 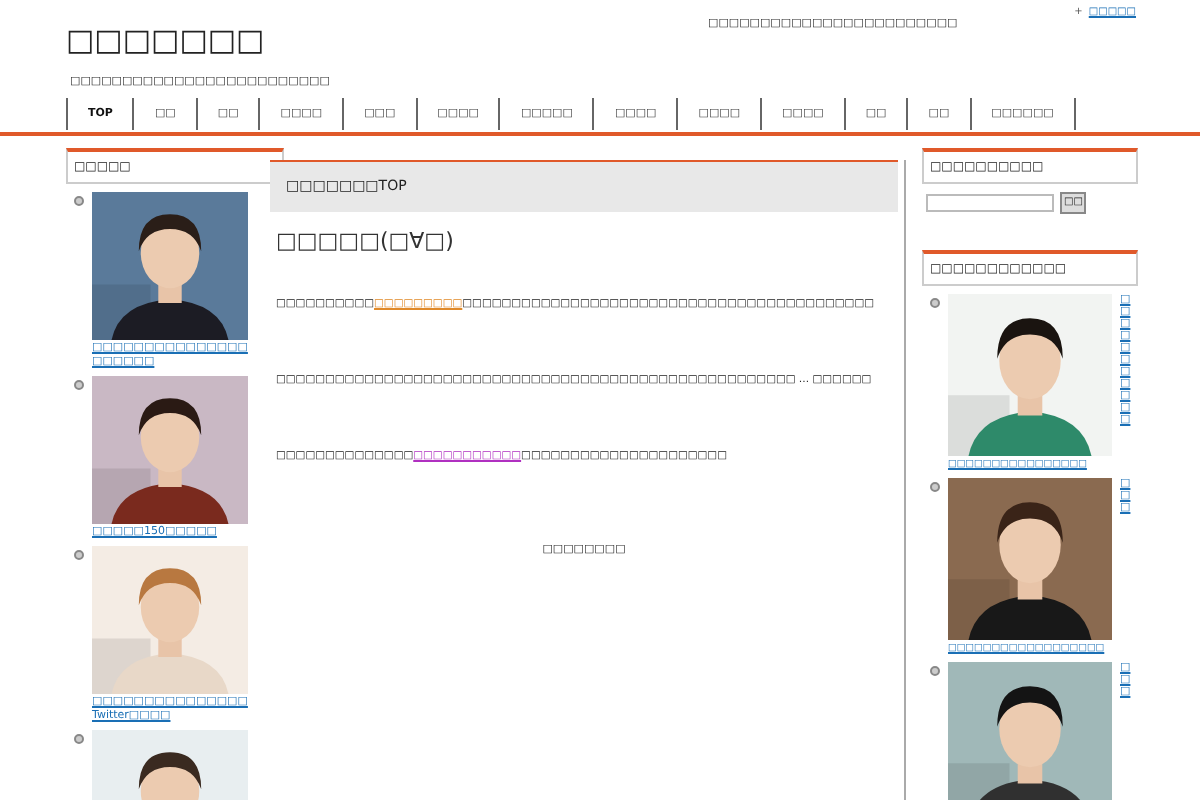 I want to click on search-field, so click(x=990, y=203).